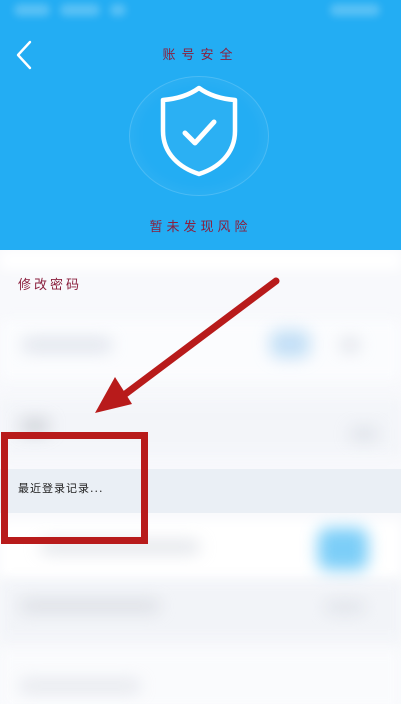 The height and width of the screenshot is (704, 401). What do you see at coordinates (200, 55) in the screenshot?
I see `page-title: 账号安全` at bounding box center [200, 55].